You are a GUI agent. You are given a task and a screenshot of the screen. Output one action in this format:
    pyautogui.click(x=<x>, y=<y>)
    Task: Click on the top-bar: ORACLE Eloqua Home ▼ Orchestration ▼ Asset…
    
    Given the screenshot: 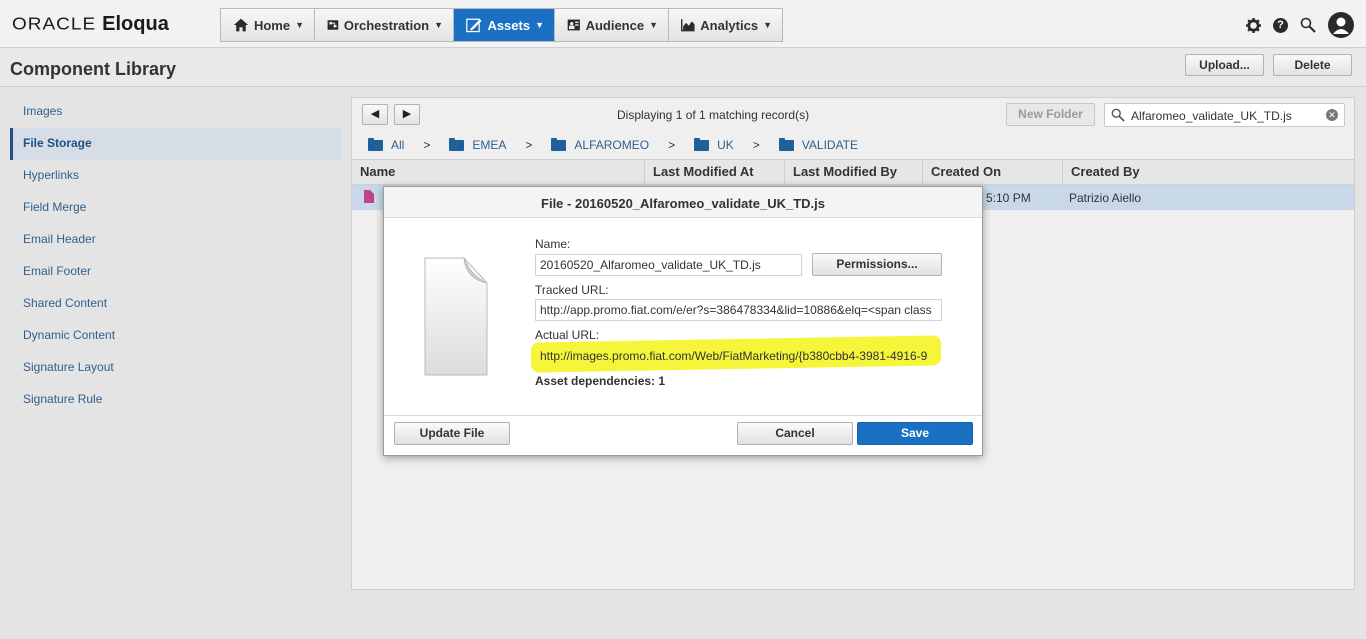 What is the action you would take?
    pyautogui.click(x=683, y=24)
    